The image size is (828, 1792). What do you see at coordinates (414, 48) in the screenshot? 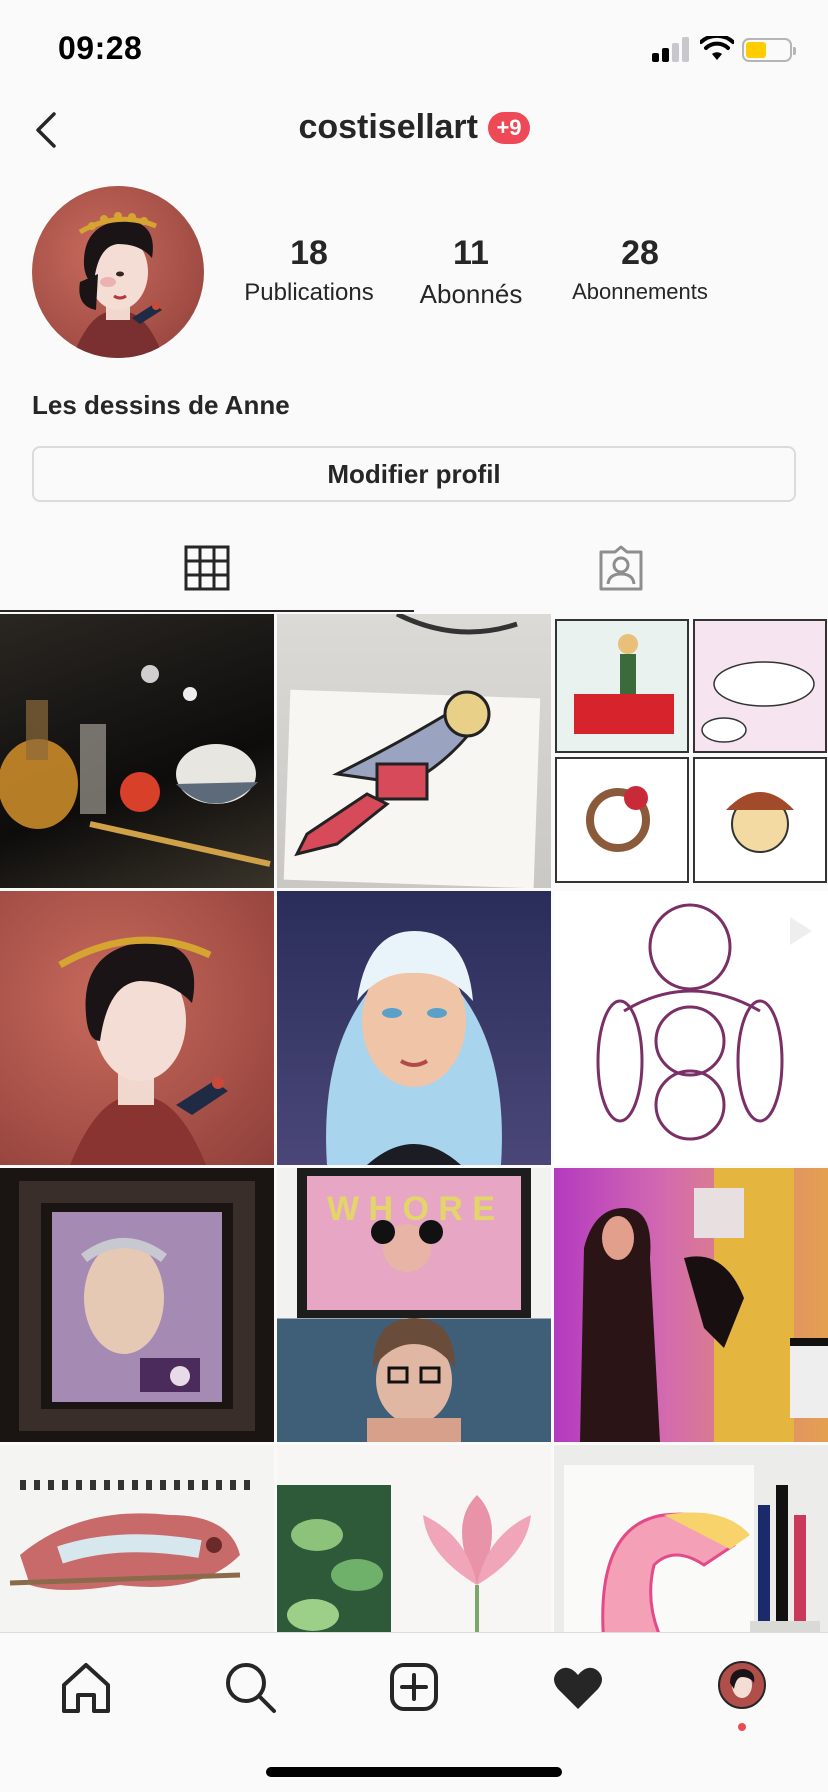
I see `status-bar: 09:28` at bounding box center [414, 48].